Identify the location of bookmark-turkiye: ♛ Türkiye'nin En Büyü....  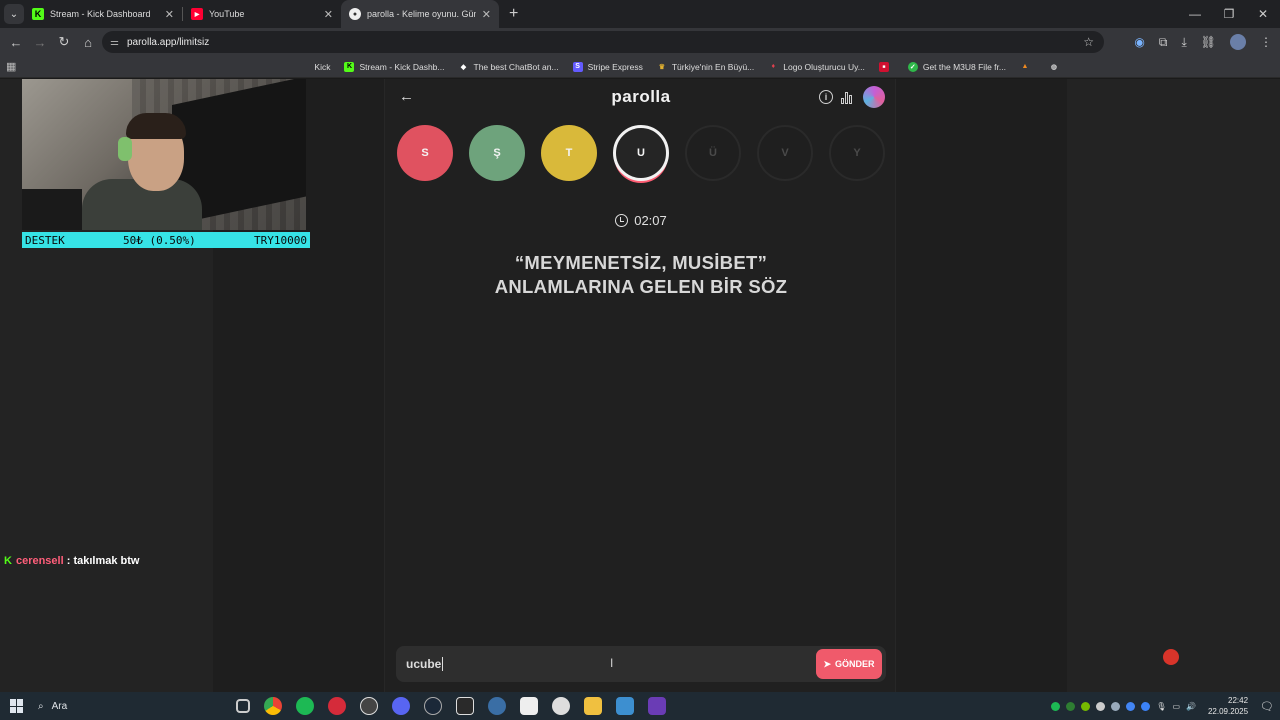
(706, 66).